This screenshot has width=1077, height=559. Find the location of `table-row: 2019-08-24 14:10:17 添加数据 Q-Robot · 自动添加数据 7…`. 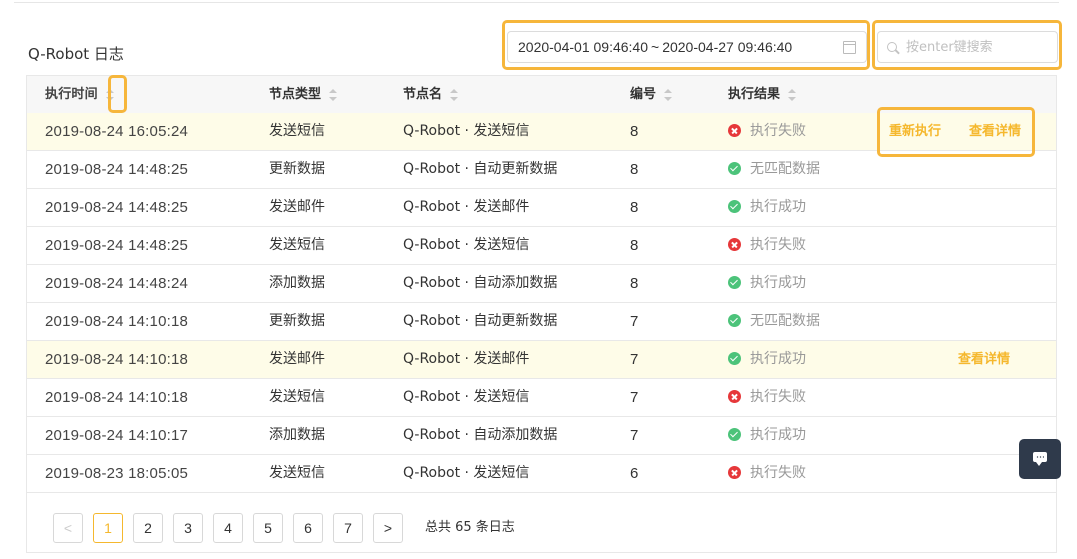

table-row: 2019-08-24 14:10:17 添加数据 Q-Robot · 自动添加数据 7… is located at coordinates (541, 436).